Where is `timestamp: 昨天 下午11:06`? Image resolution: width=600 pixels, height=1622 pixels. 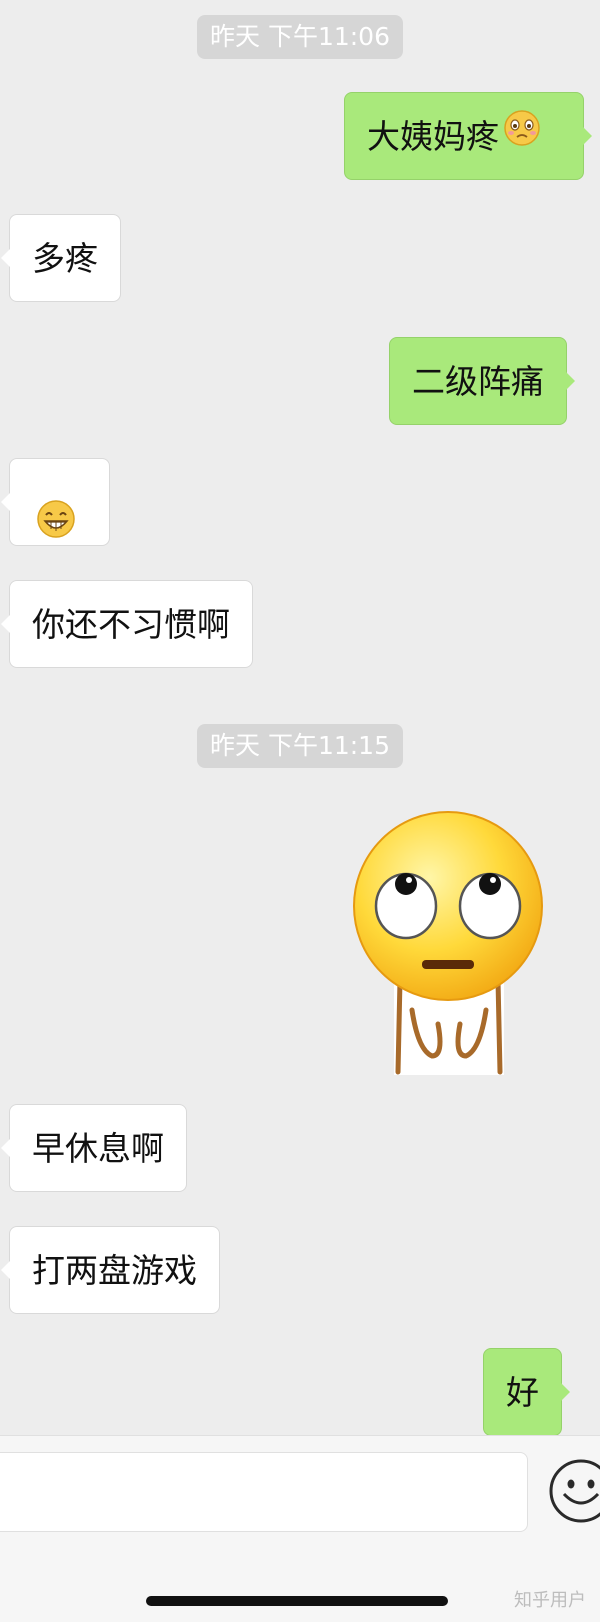
timestamp: 昨天 下午11:06 is located at coordinates (300, 37).